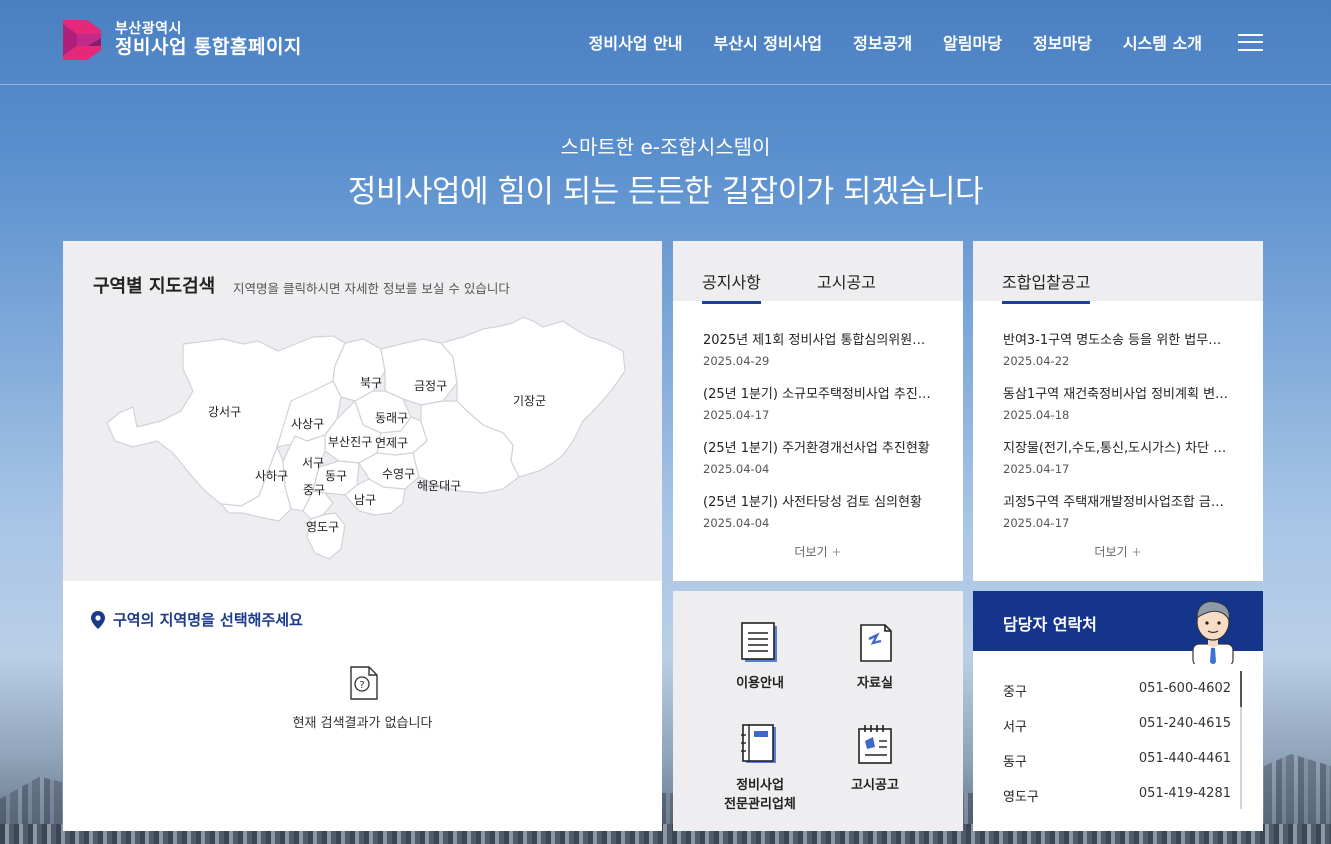 The width and height of the screenshot is (1331, 844). I want to click on nav-item-busan-projects: 부산시 정비사업, so click(768, 42).